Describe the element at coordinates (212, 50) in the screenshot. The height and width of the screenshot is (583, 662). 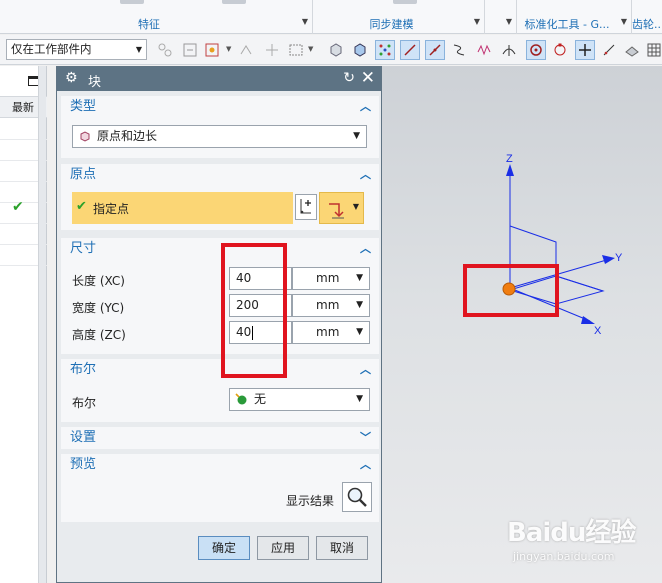
I see `snap-add-icon` at that location.